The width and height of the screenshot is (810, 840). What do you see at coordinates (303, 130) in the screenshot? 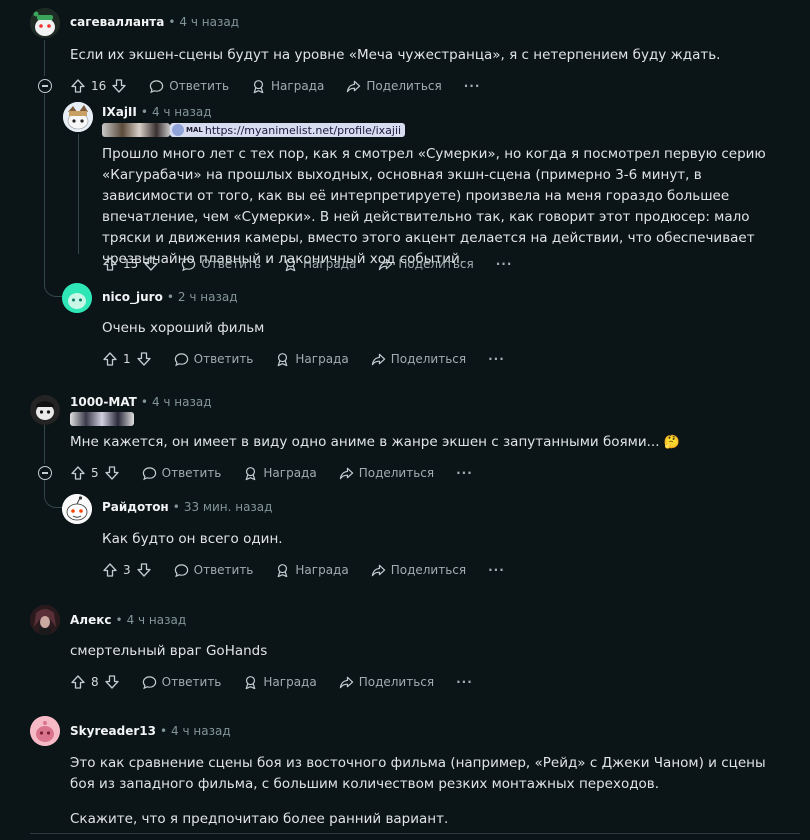
I see `flair-link: https://myanimelist.net/profile/ixajii` at bounding box center [303, 130].